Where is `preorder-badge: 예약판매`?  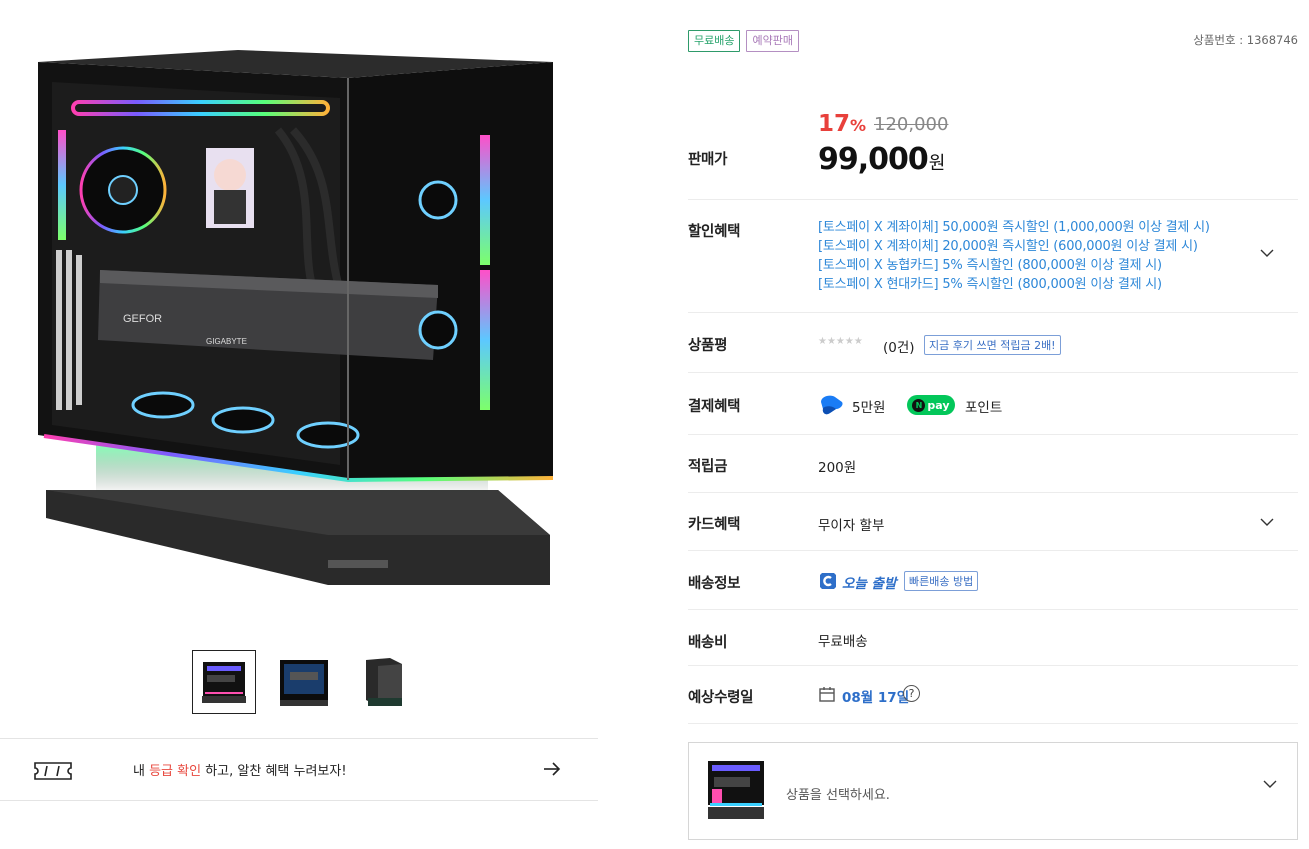
preorder-badge: 예약판매 is located at coordinates (772, 41).